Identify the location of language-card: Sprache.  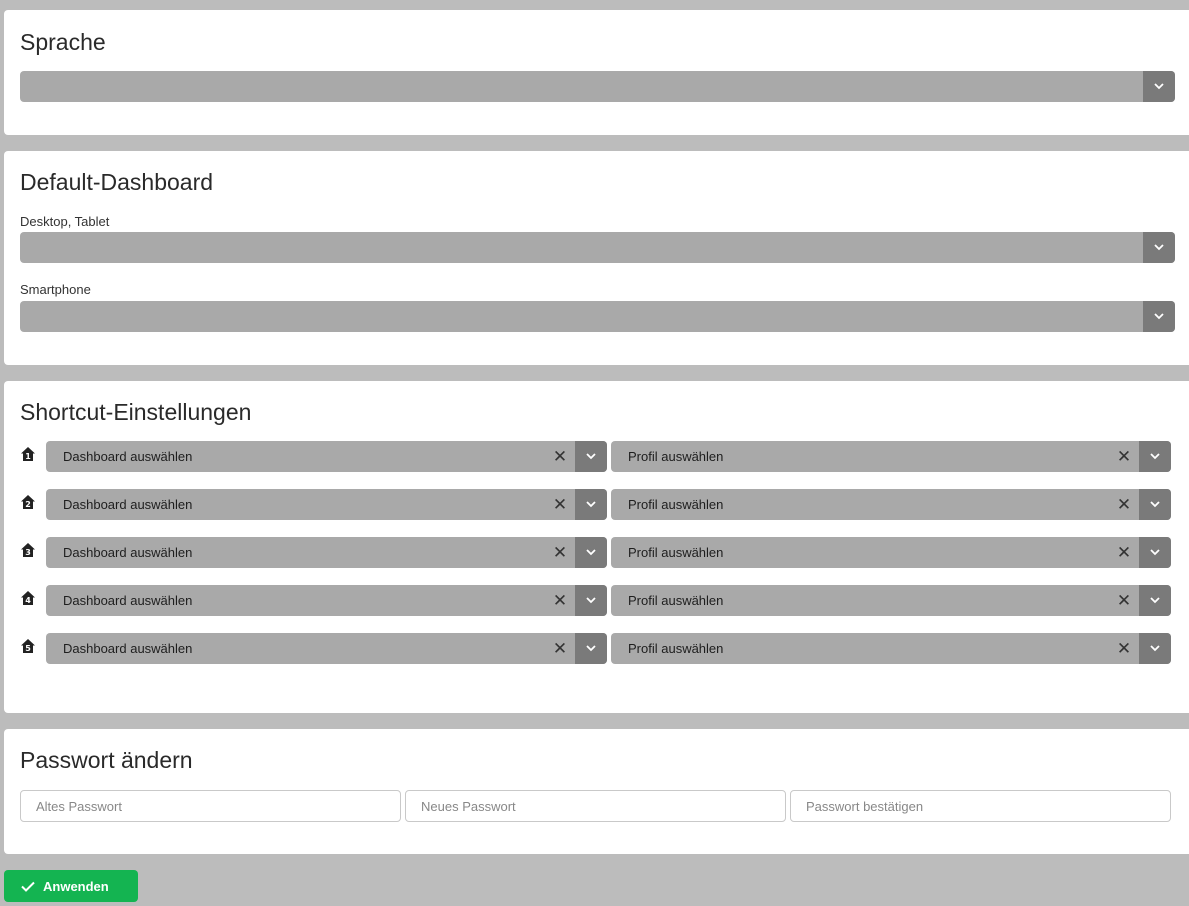
(596, 72).